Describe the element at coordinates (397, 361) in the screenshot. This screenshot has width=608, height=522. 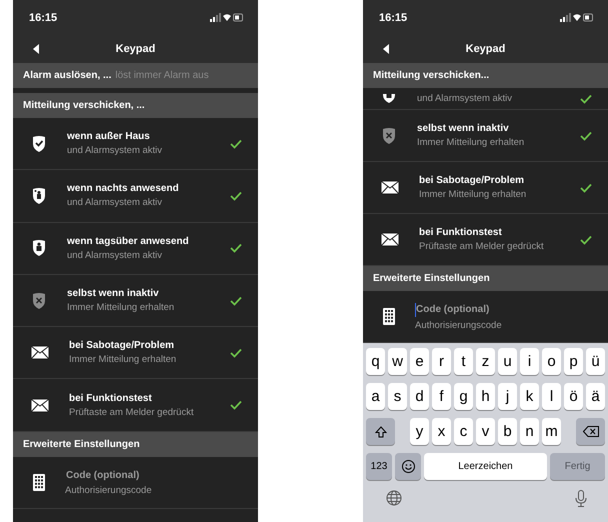
I see `letter-key: w` at that location.